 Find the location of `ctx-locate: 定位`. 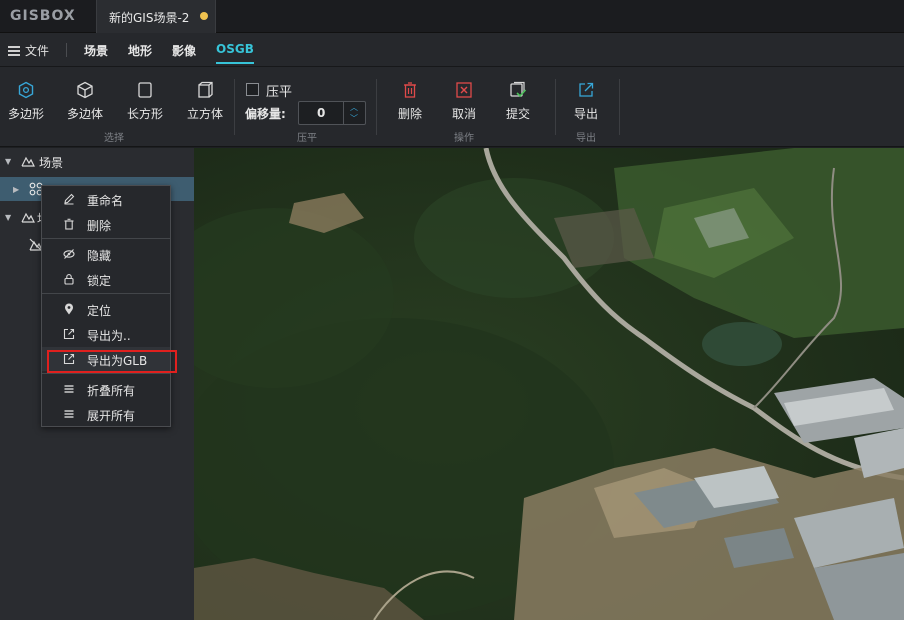

ctx-locate: 定位 is located at coordinates (106, 309).